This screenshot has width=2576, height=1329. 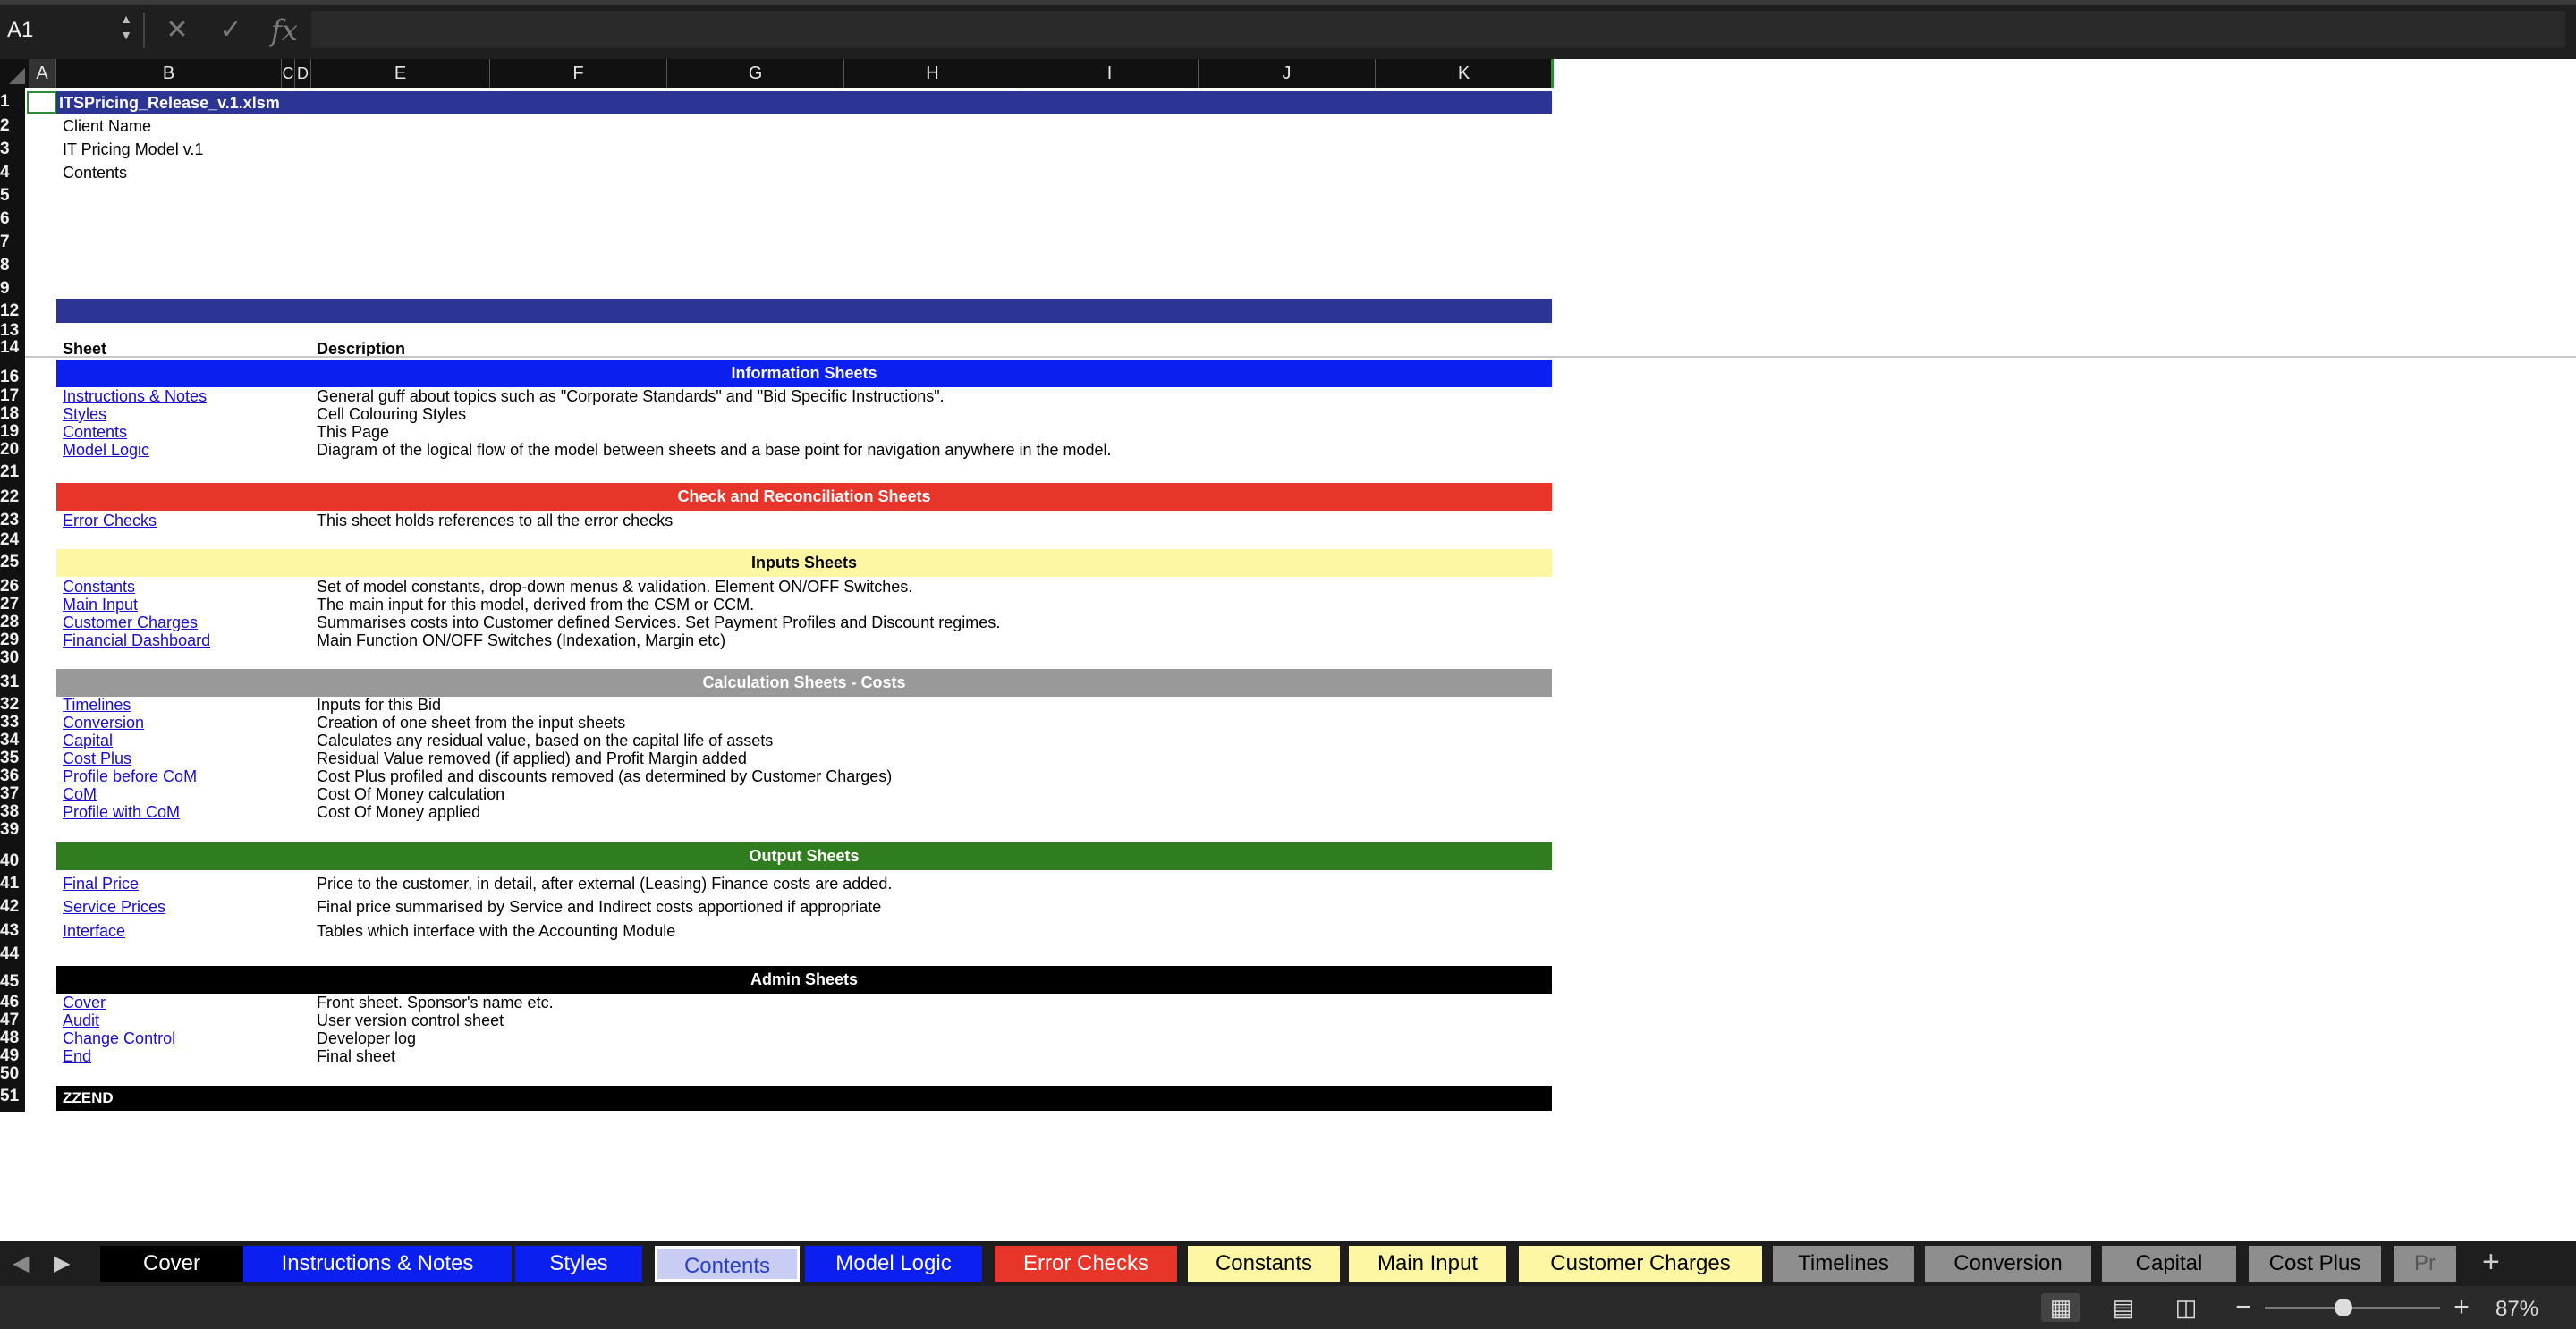 I want to click on page-layout-view-icon: ▤, so click(x=2123, y=1307).